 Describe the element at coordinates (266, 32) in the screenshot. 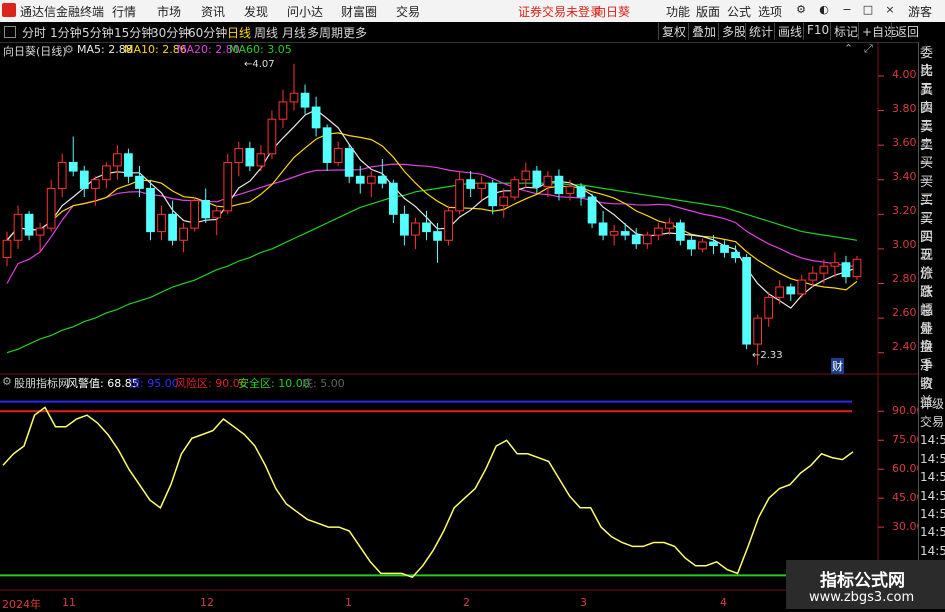

I see `period-tab-7: 周线` at that location.